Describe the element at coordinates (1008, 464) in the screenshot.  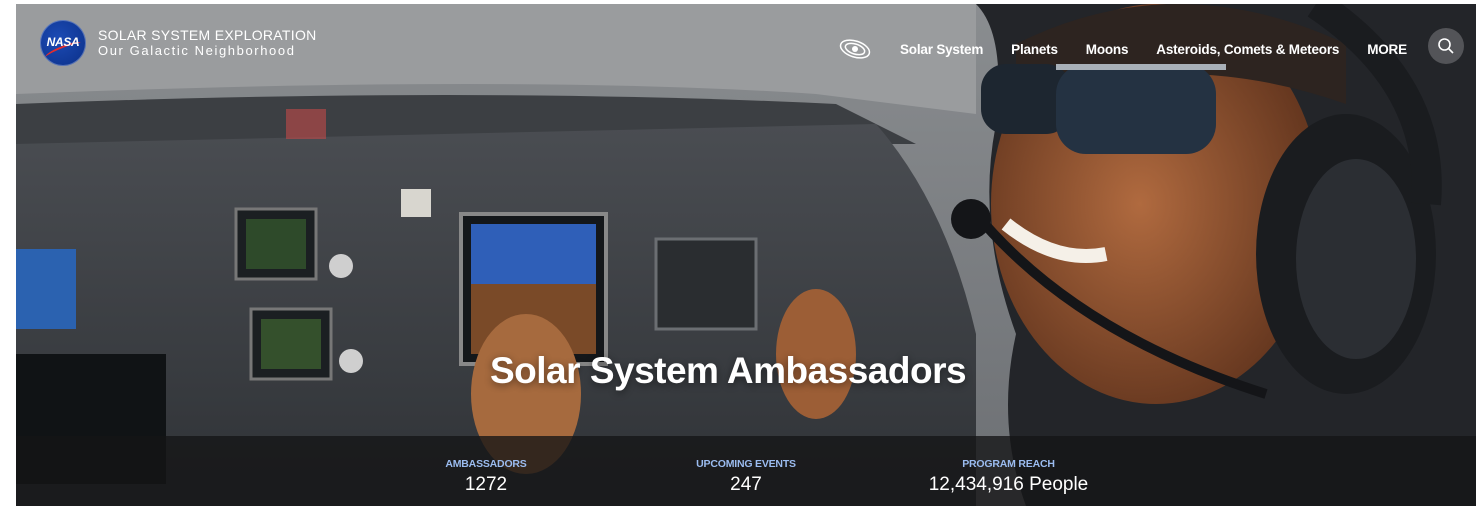
I see `stat-label: PROGRAM REACH` at that location.